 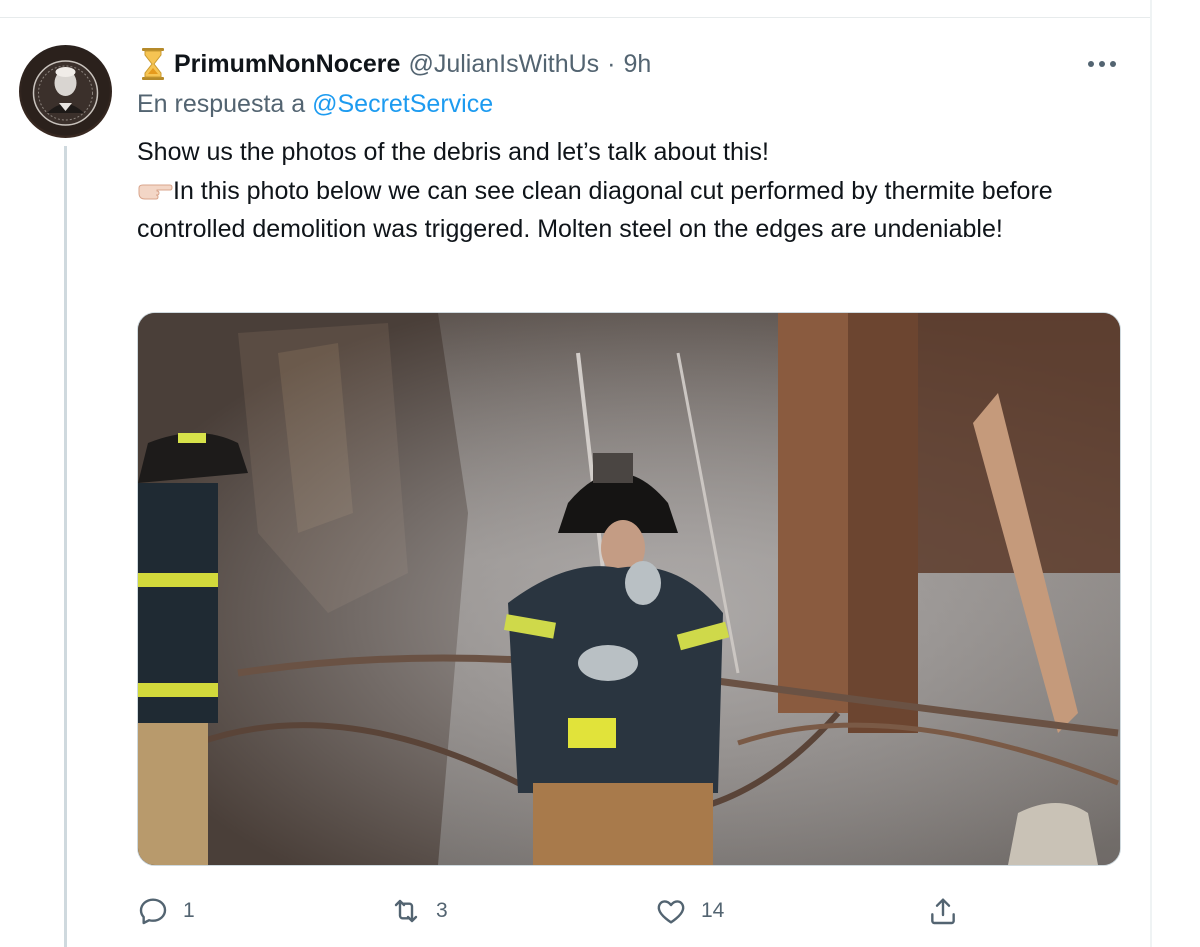 What do you see at coordinates (575, 17) in the screenshot?
I see `top-divider` at bounding box center [575, 17].